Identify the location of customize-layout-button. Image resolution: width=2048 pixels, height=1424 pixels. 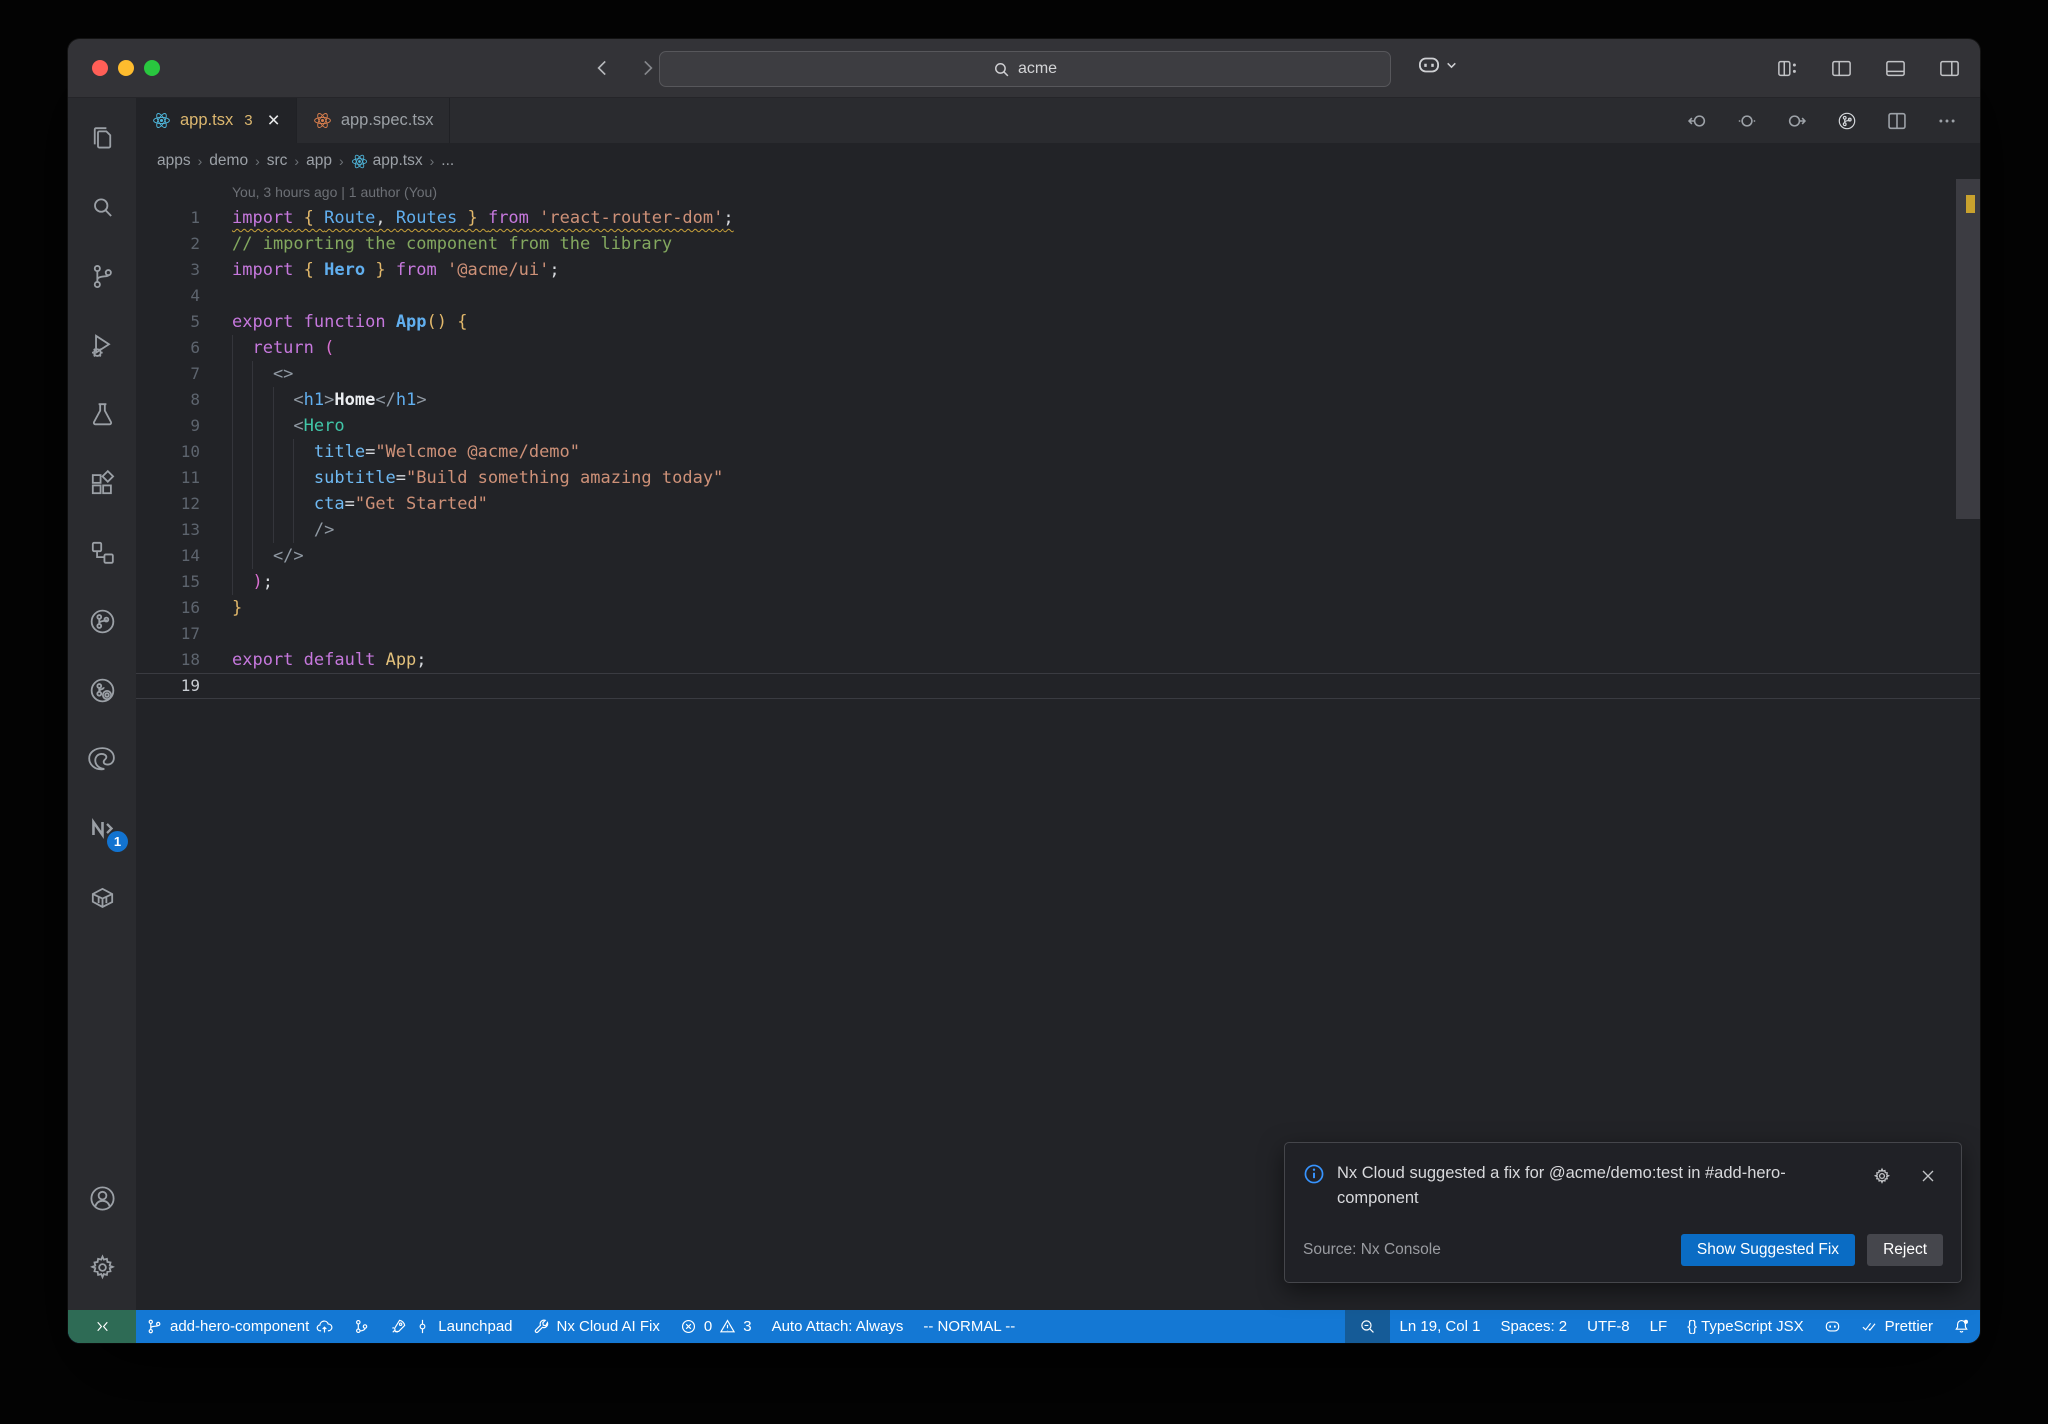
(1787, 68).